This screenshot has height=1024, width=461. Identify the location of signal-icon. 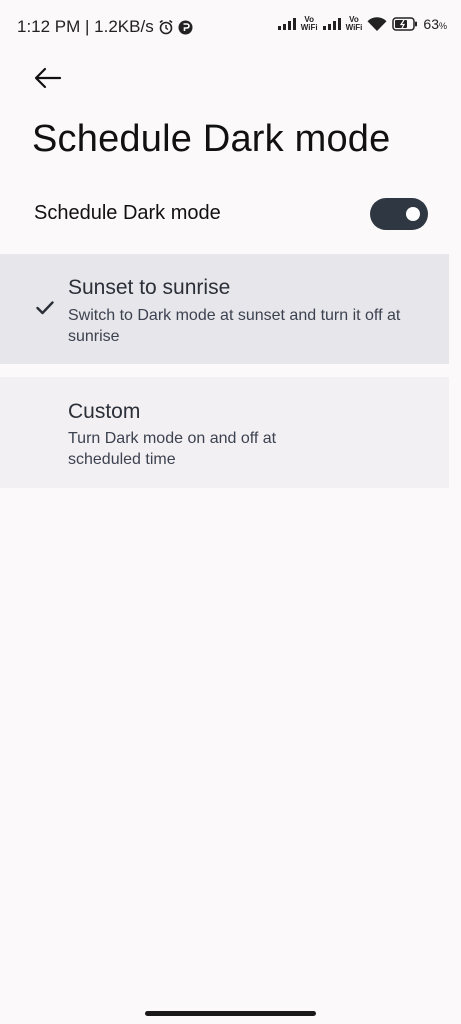
(286, 24).